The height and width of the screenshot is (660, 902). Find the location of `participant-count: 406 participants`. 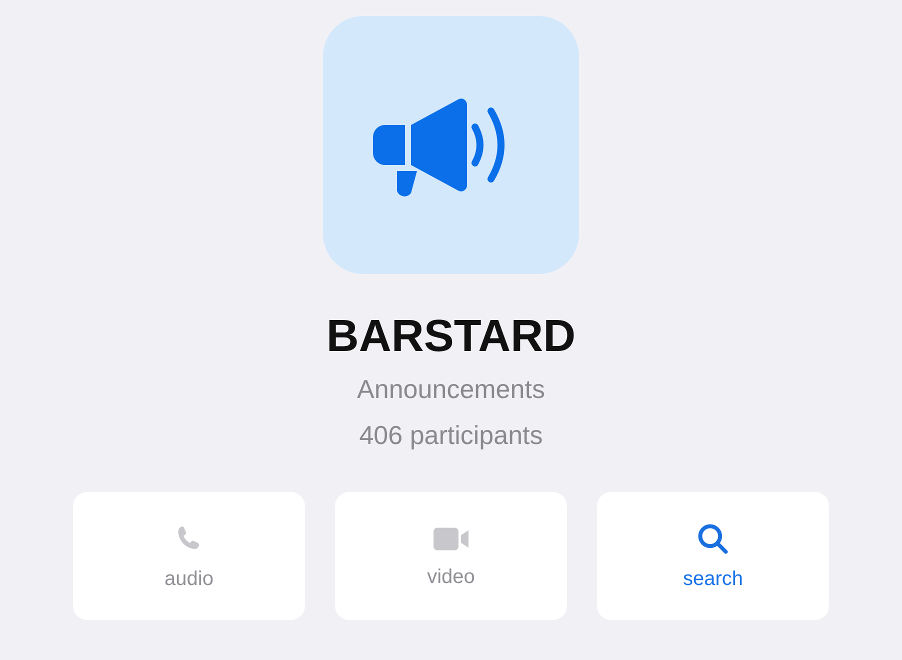

participant-count: 406 participants is located at coordinates (451, 435).